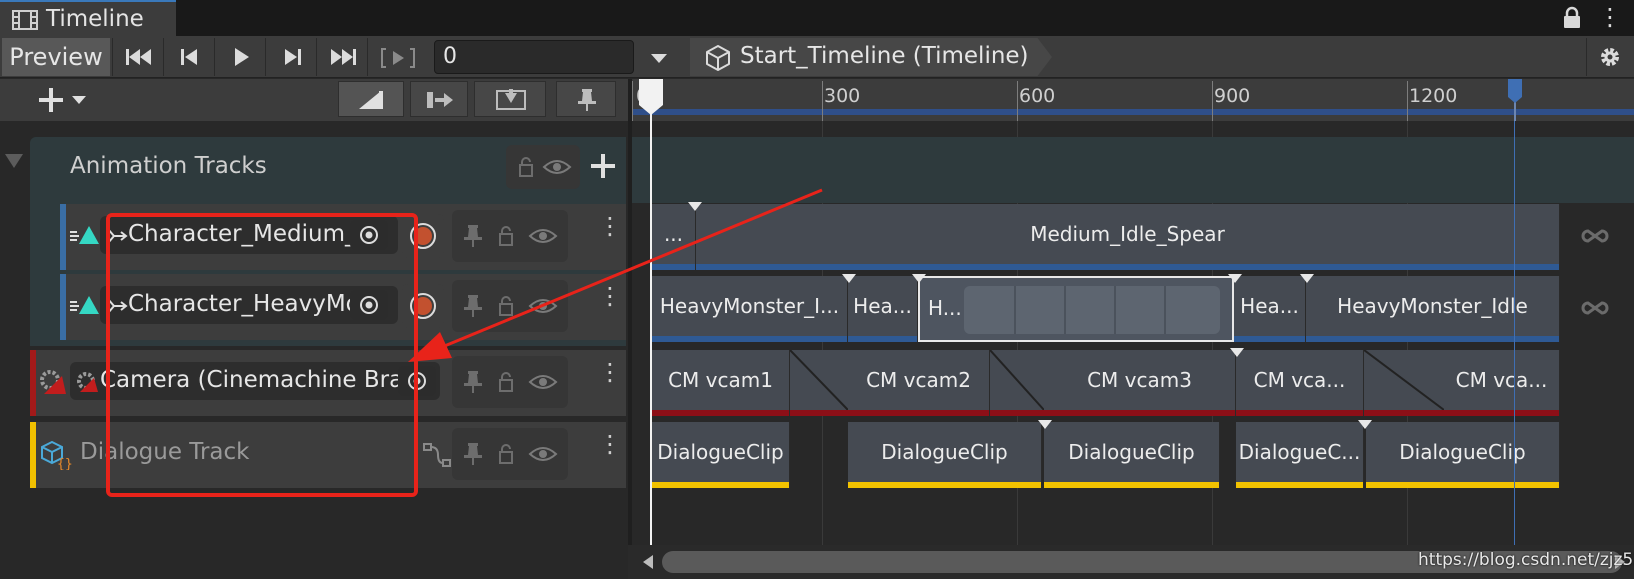  I want to click on add-track-button, so click(64, 99).